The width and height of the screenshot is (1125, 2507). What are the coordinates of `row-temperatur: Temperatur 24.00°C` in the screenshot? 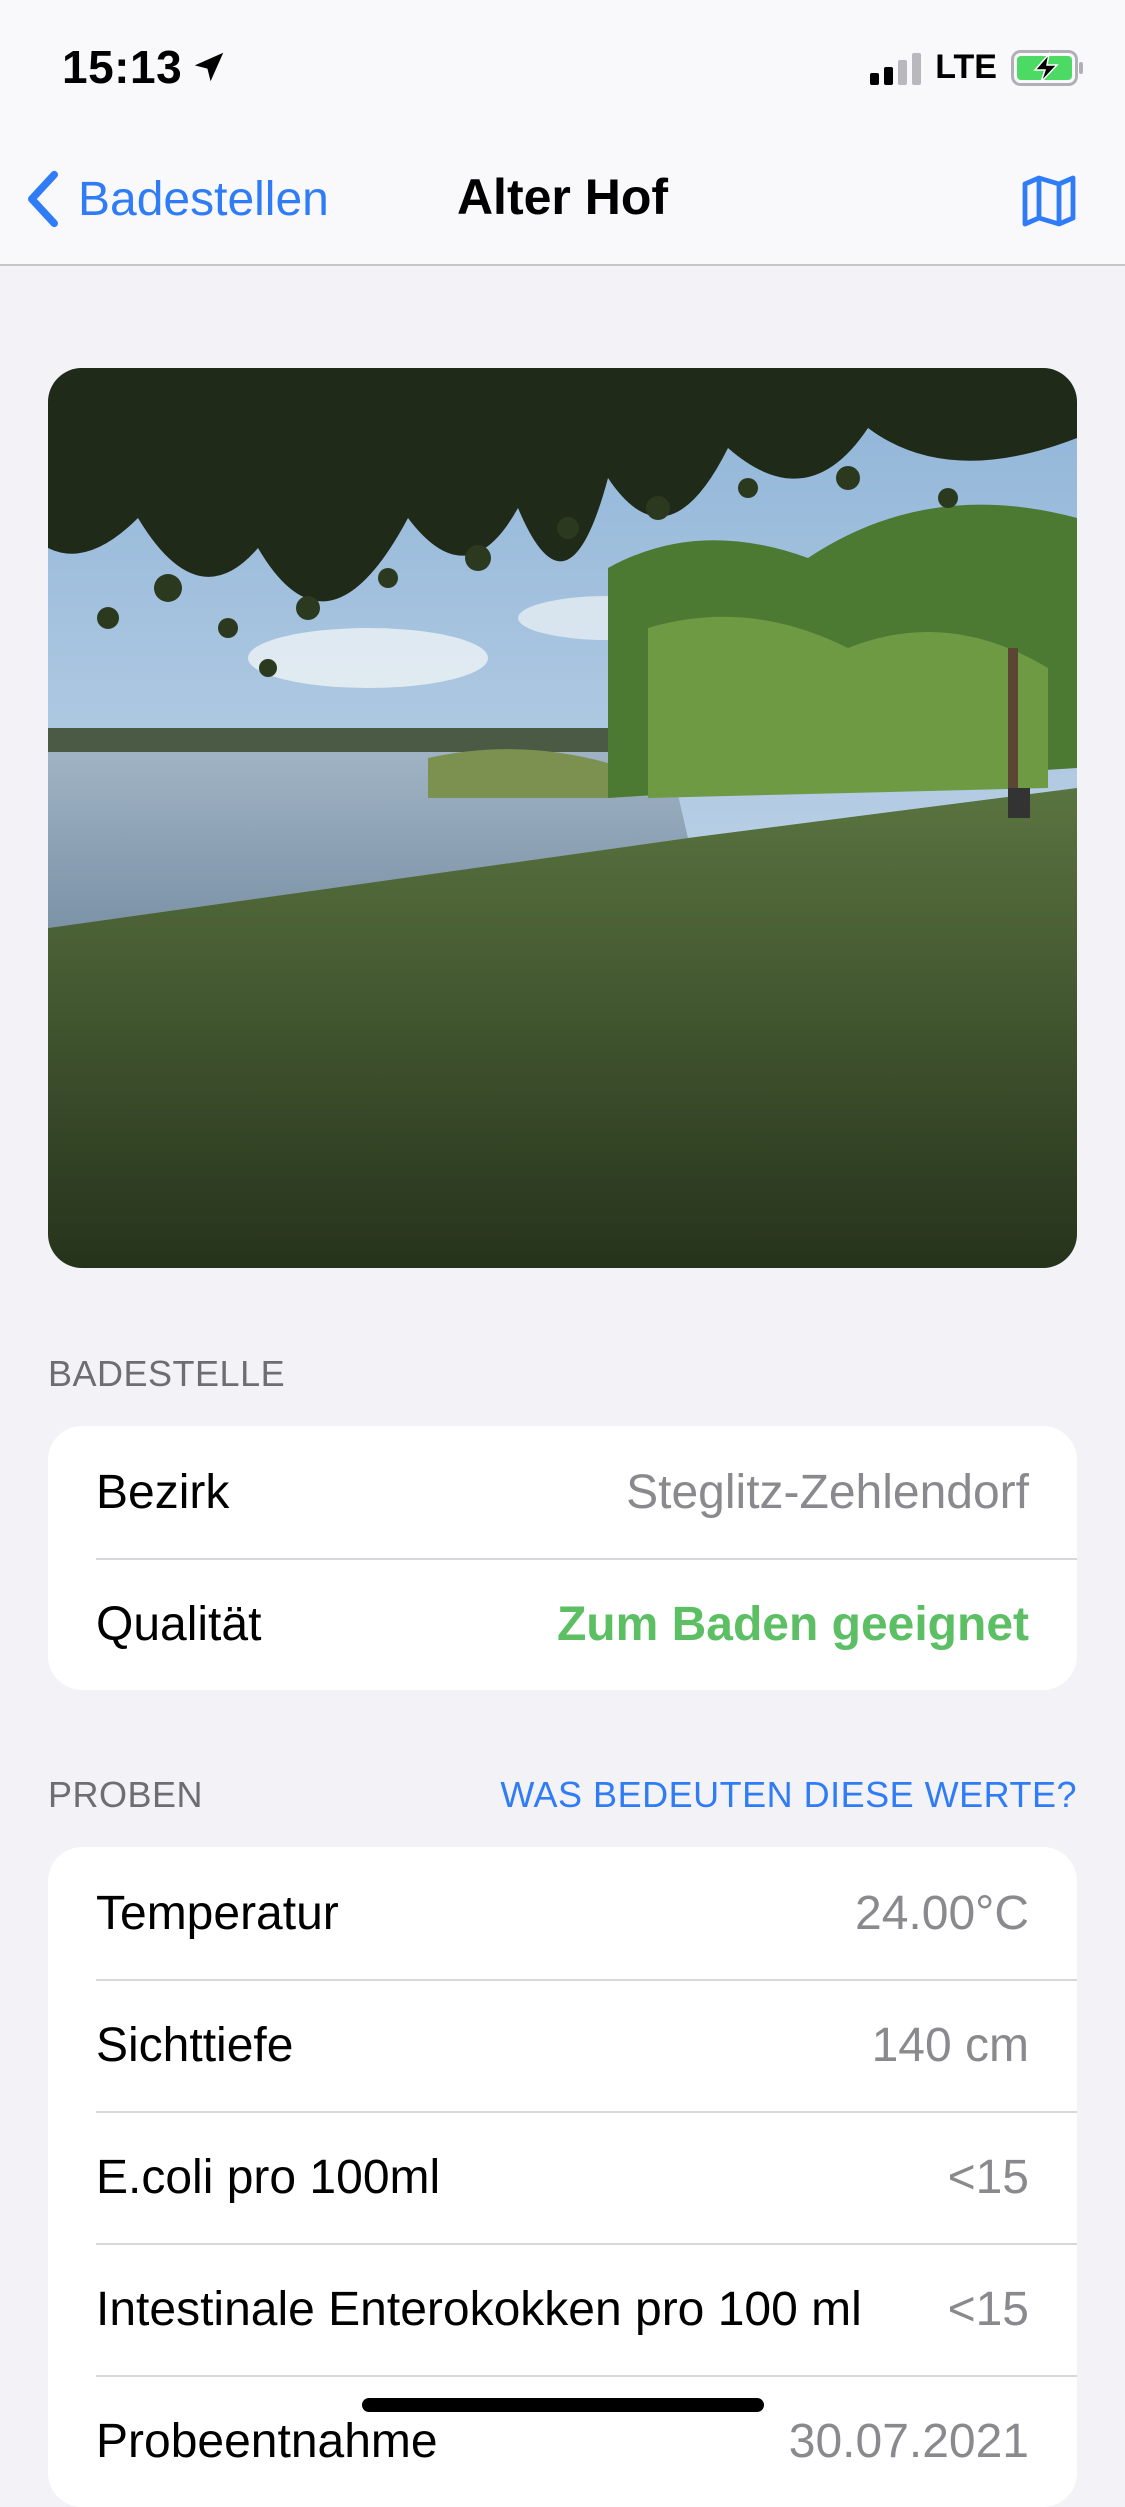 It's located at (562, 1913).